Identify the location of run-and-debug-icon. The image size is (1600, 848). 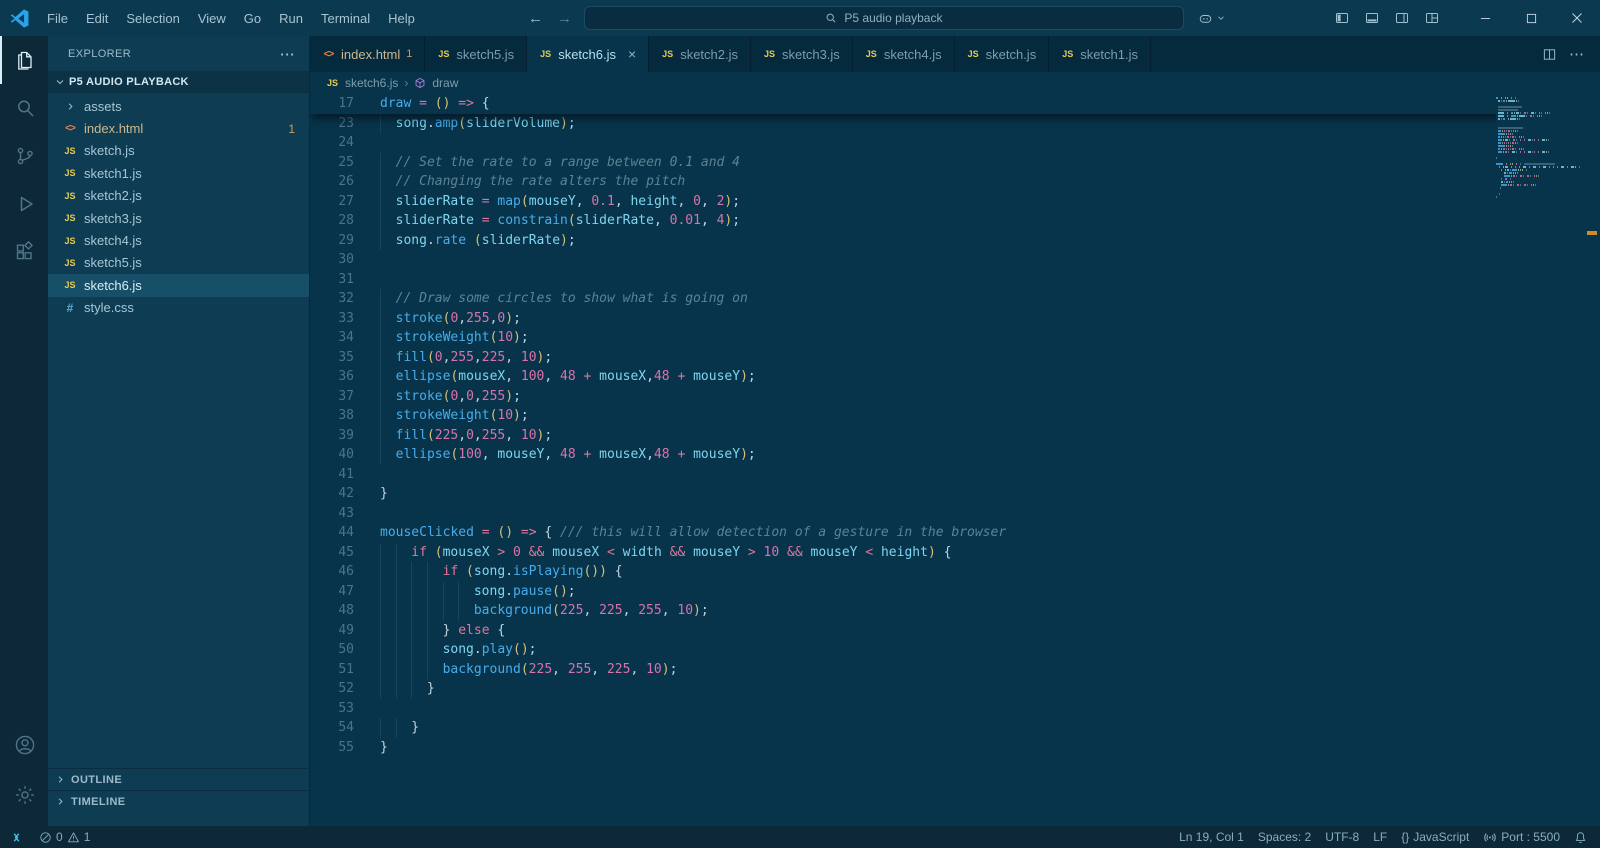
(24, 204).